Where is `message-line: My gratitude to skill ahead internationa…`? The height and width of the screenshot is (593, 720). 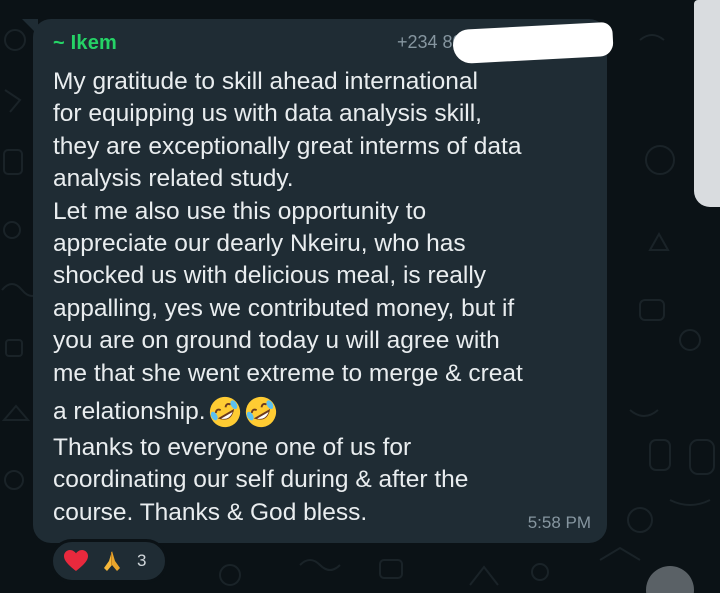 message-line: My gratitude to skill ahead internationa… is located at coordinates (265, 81).